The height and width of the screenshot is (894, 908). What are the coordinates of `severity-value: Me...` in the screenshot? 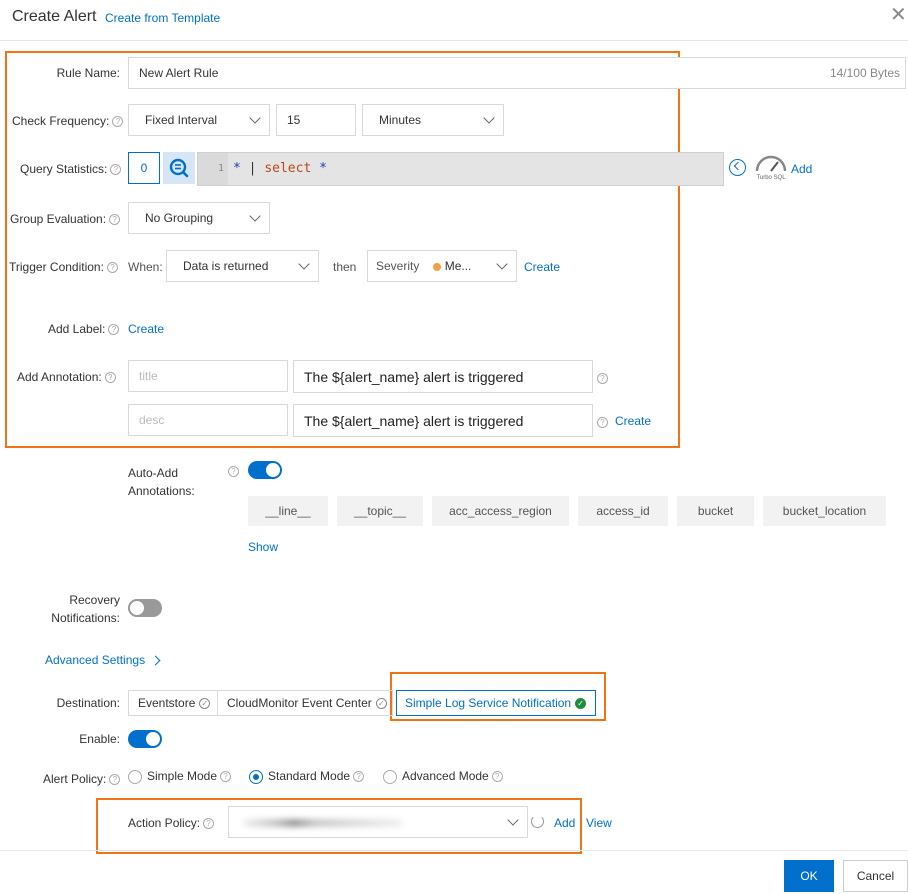 It's located at (458, 266).